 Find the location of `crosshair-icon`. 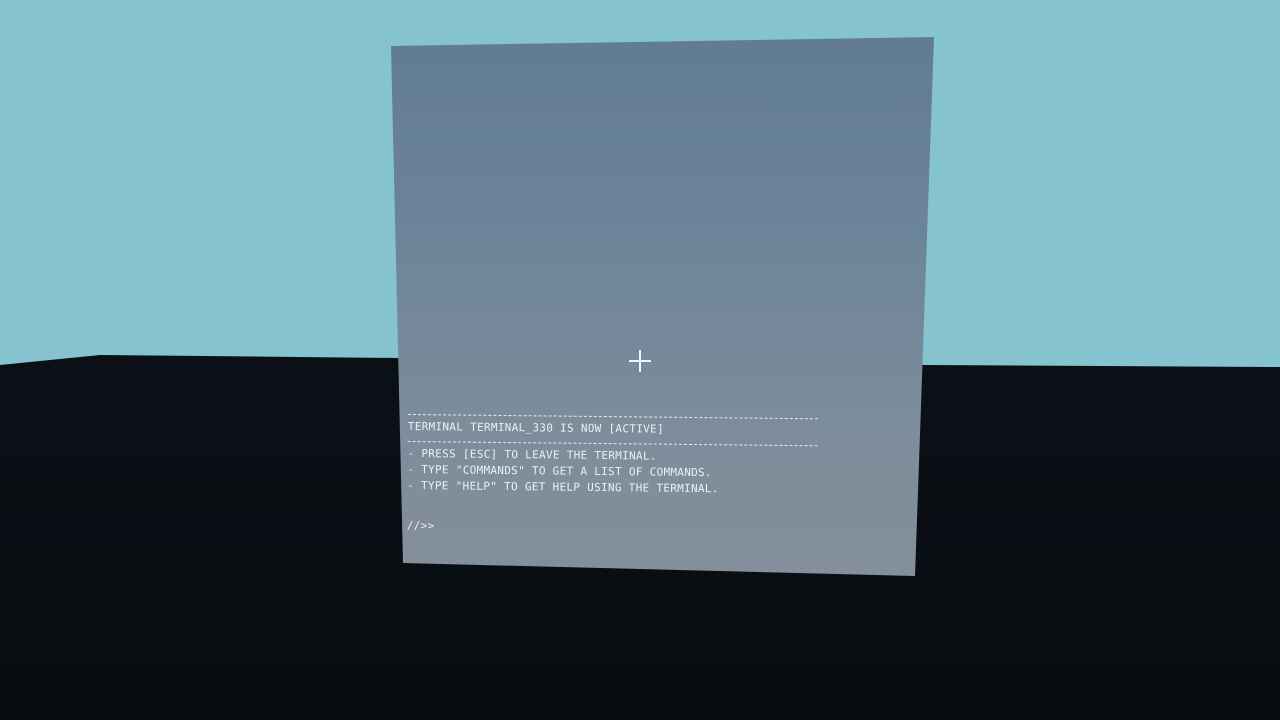

crosshair-icon is located at coordinates (640, 361).